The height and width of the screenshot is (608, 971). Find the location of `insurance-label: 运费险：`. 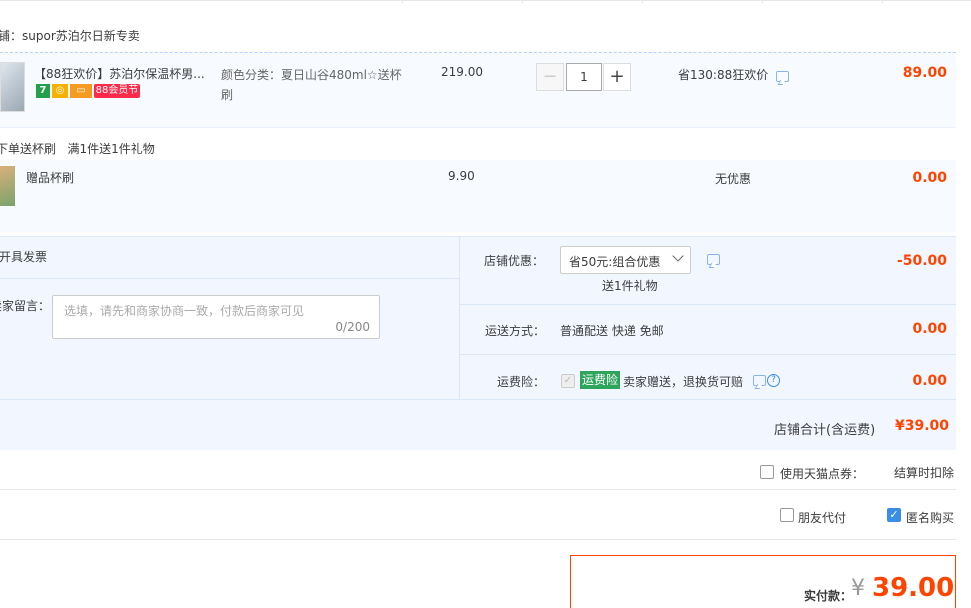

insurance-label: 运费险： is located at coordinates (521, 382).